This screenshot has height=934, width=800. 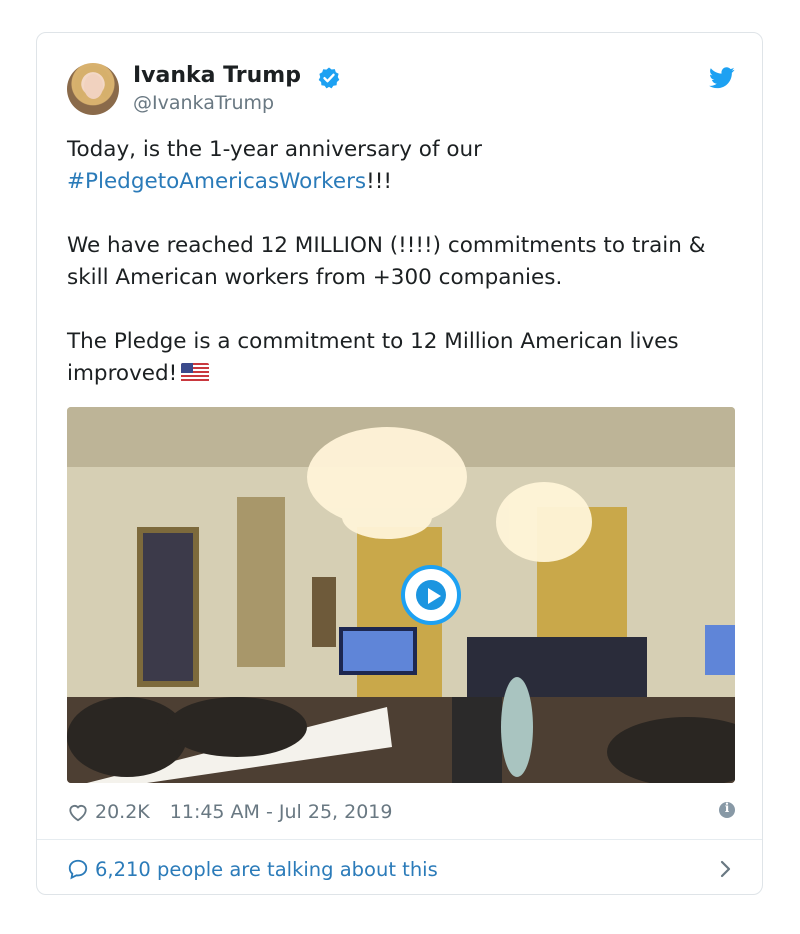 What do you see at coordinates (399, 839) in the screenshot?
I see `divider` at bounding box center [399, 839].